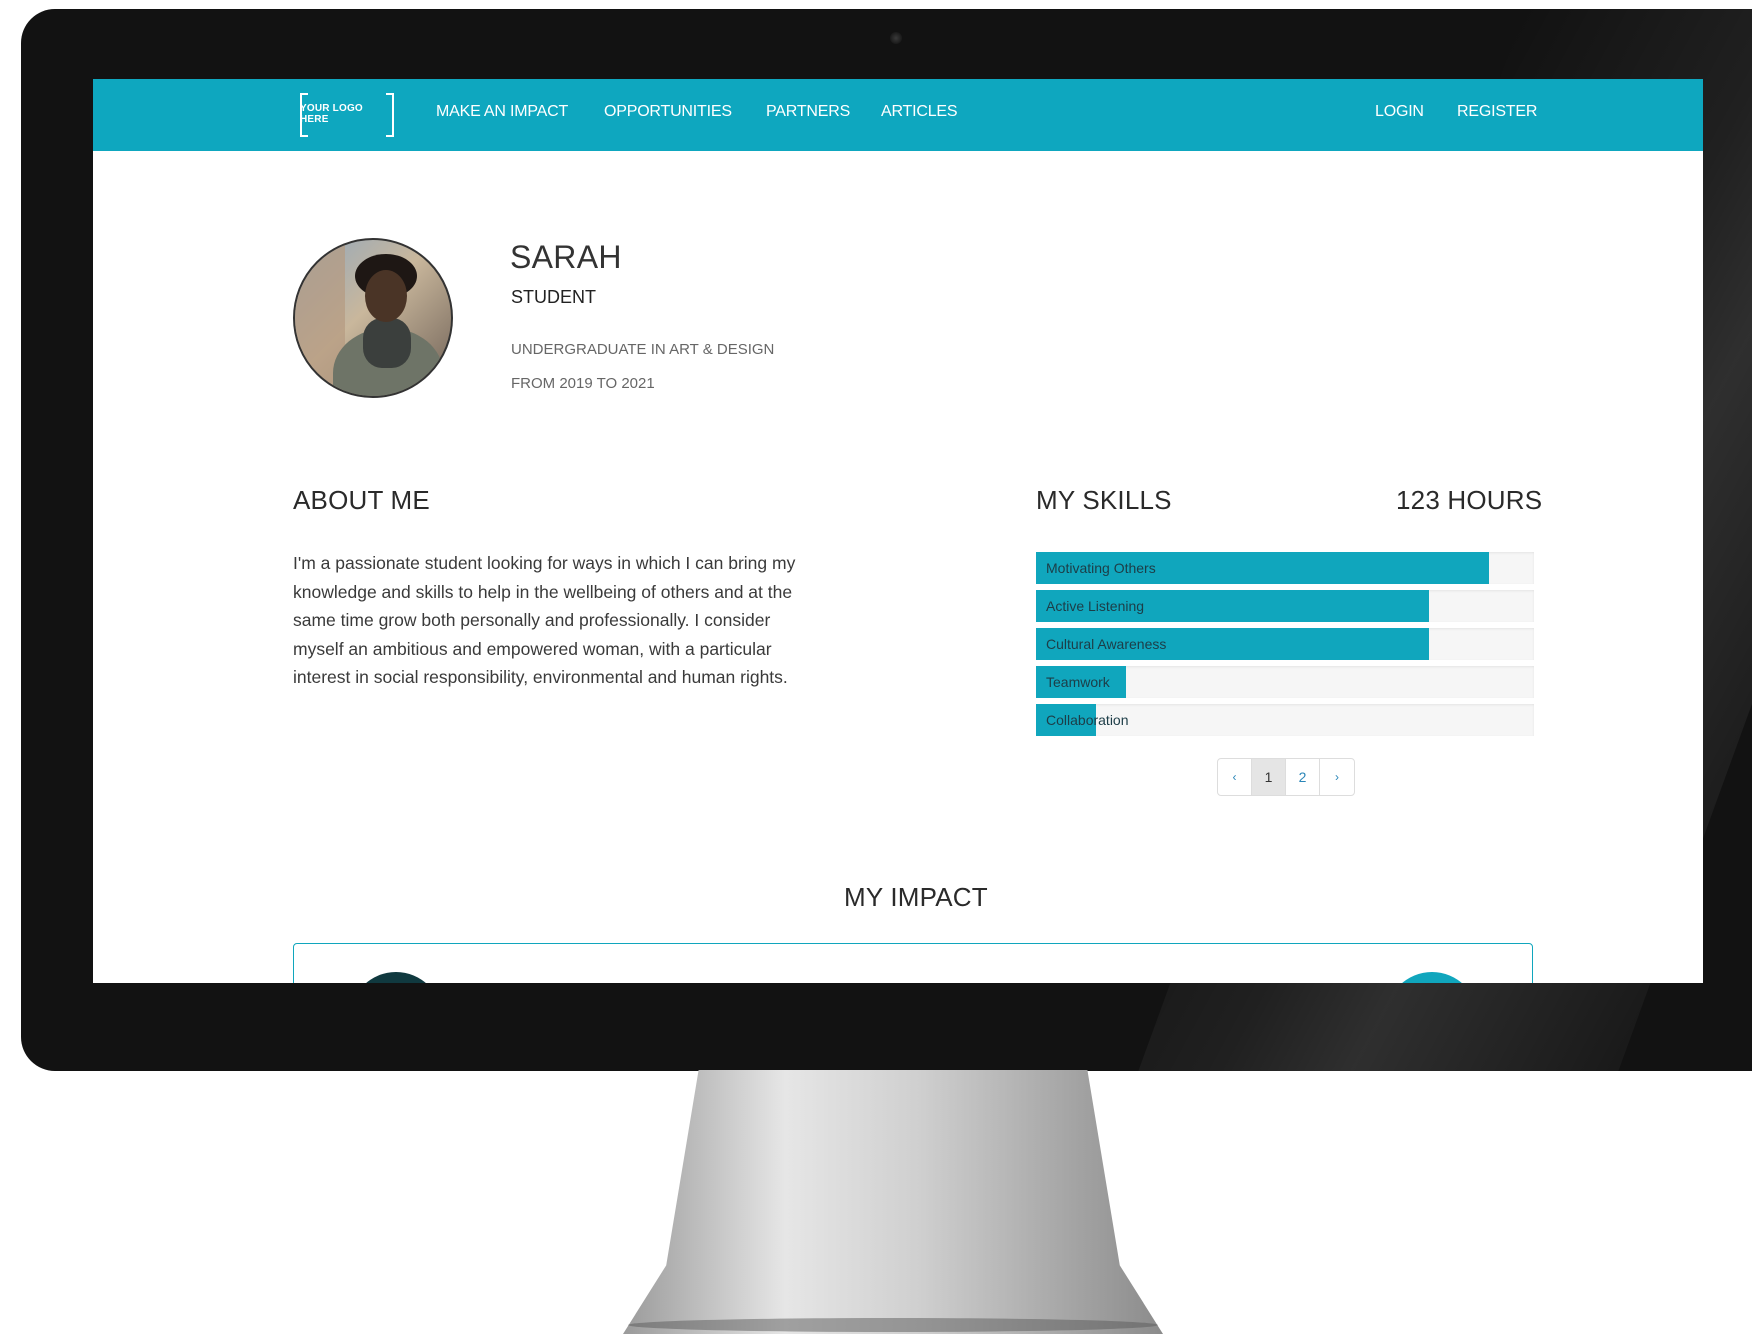  What do you see at coordinates (1087, 720) in the screenshot?
I see `skill-label: Collaboration` at bounding box center [1087, 720].